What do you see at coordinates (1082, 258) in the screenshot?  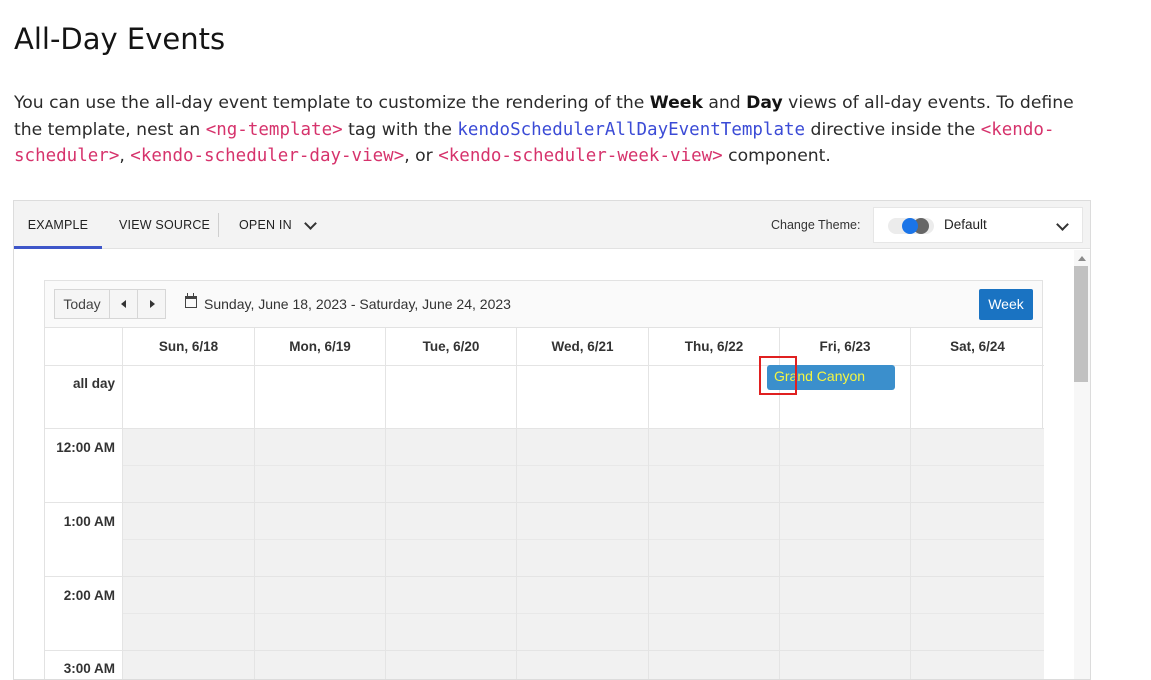 I see `scroll-up-arrow-icon` at bounding box center [1082, 258].